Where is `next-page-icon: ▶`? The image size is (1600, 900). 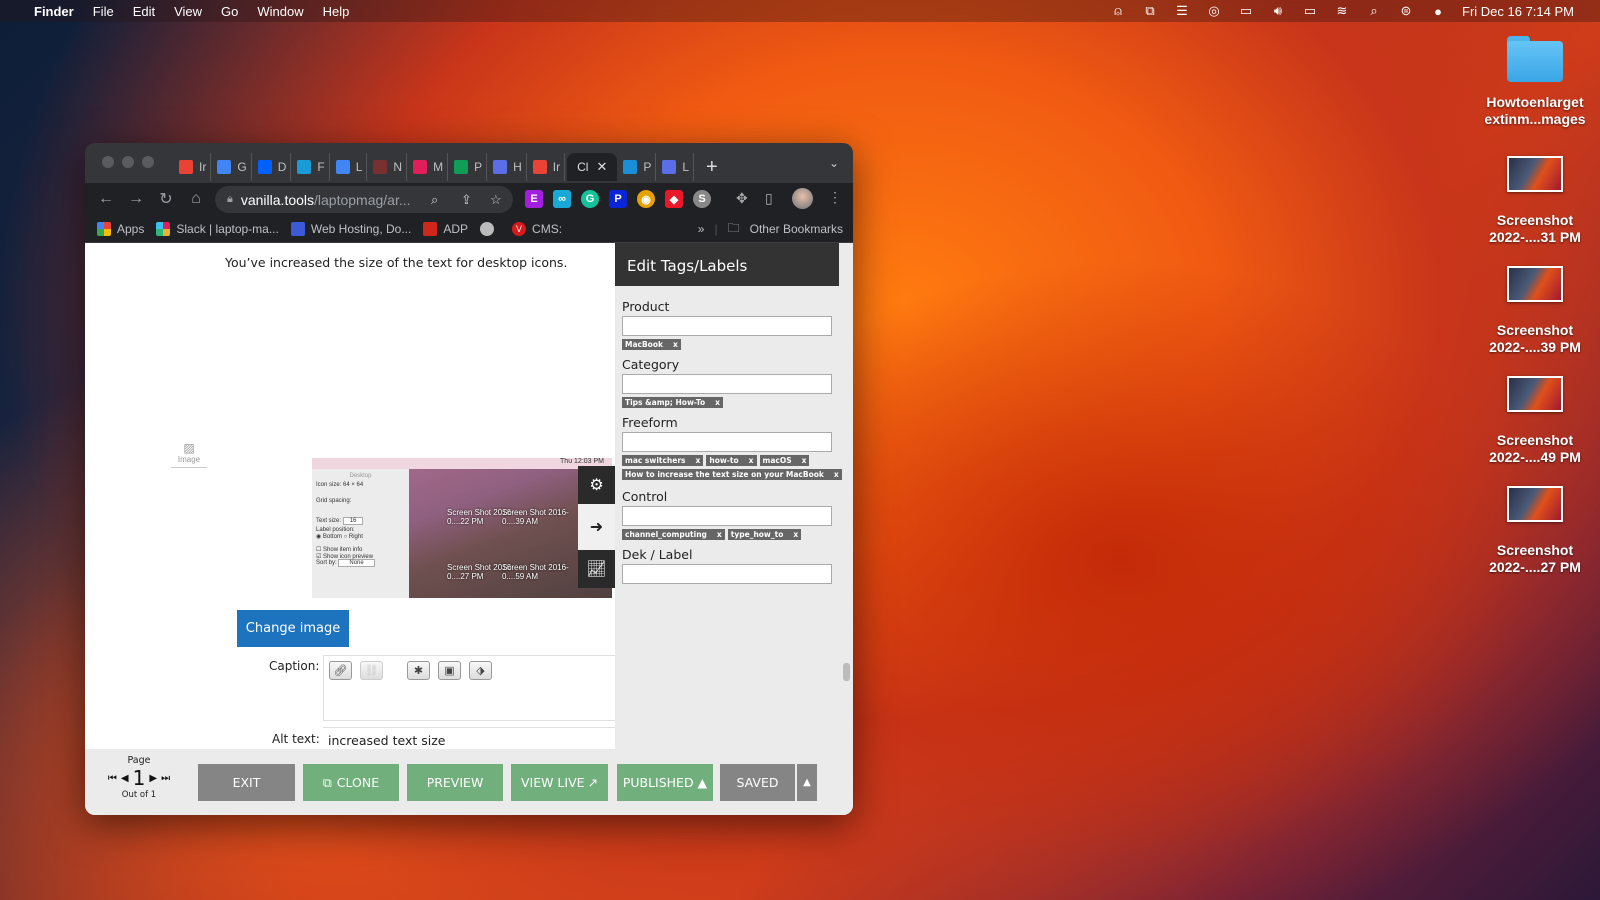
next-page-icon: ▶ is located at coordinates (153, 778).